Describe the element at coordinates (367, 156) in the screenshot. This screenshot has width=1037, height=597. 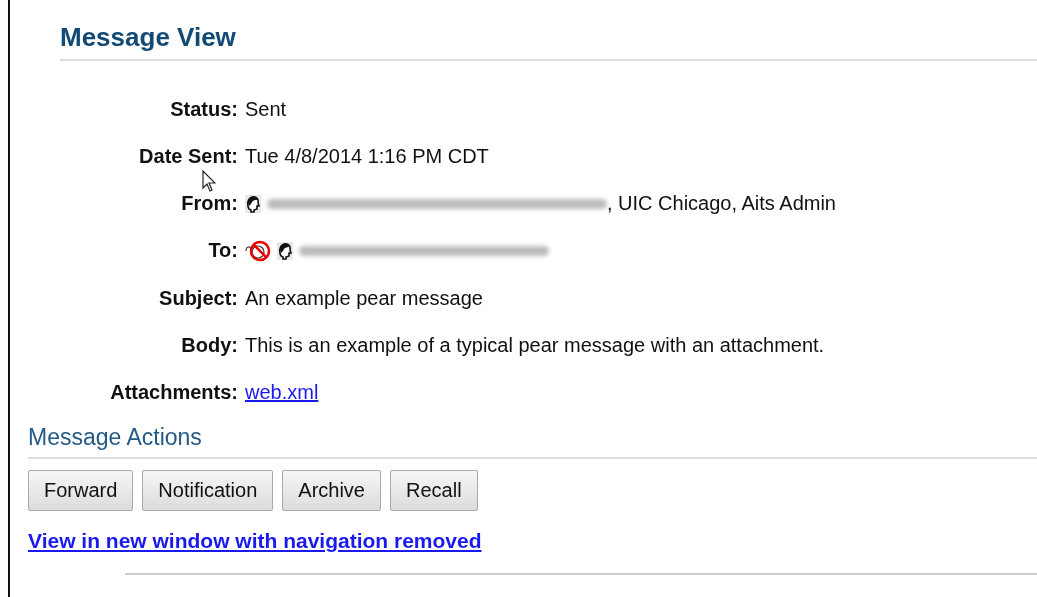
I see `field-value: Tue 4/8/2014 1:16 PM CDT` at that location.